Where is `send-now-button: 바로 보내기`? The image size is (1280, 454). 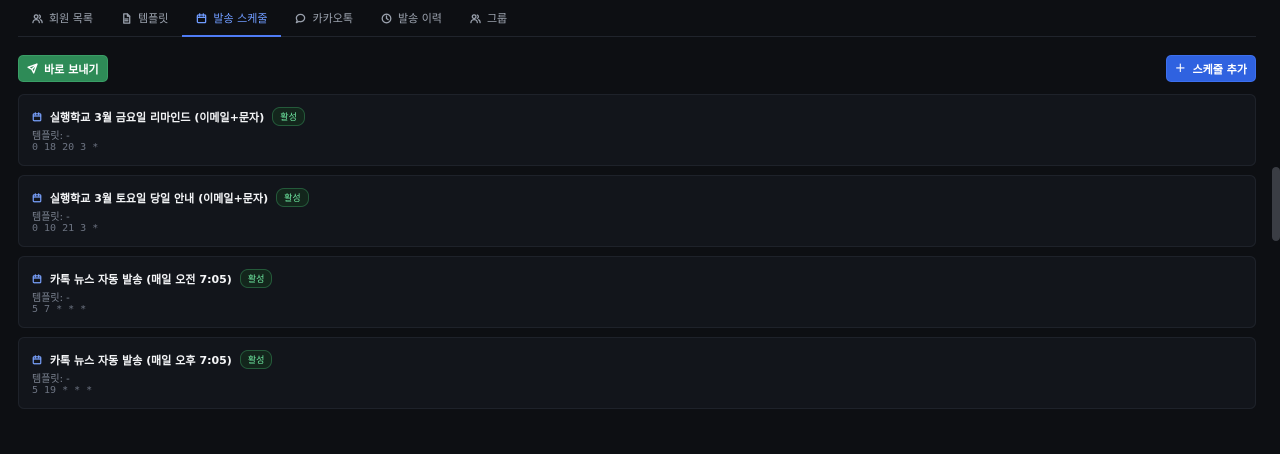
send-now-button: 바로 보내기 is located at coordinates (63, 68).